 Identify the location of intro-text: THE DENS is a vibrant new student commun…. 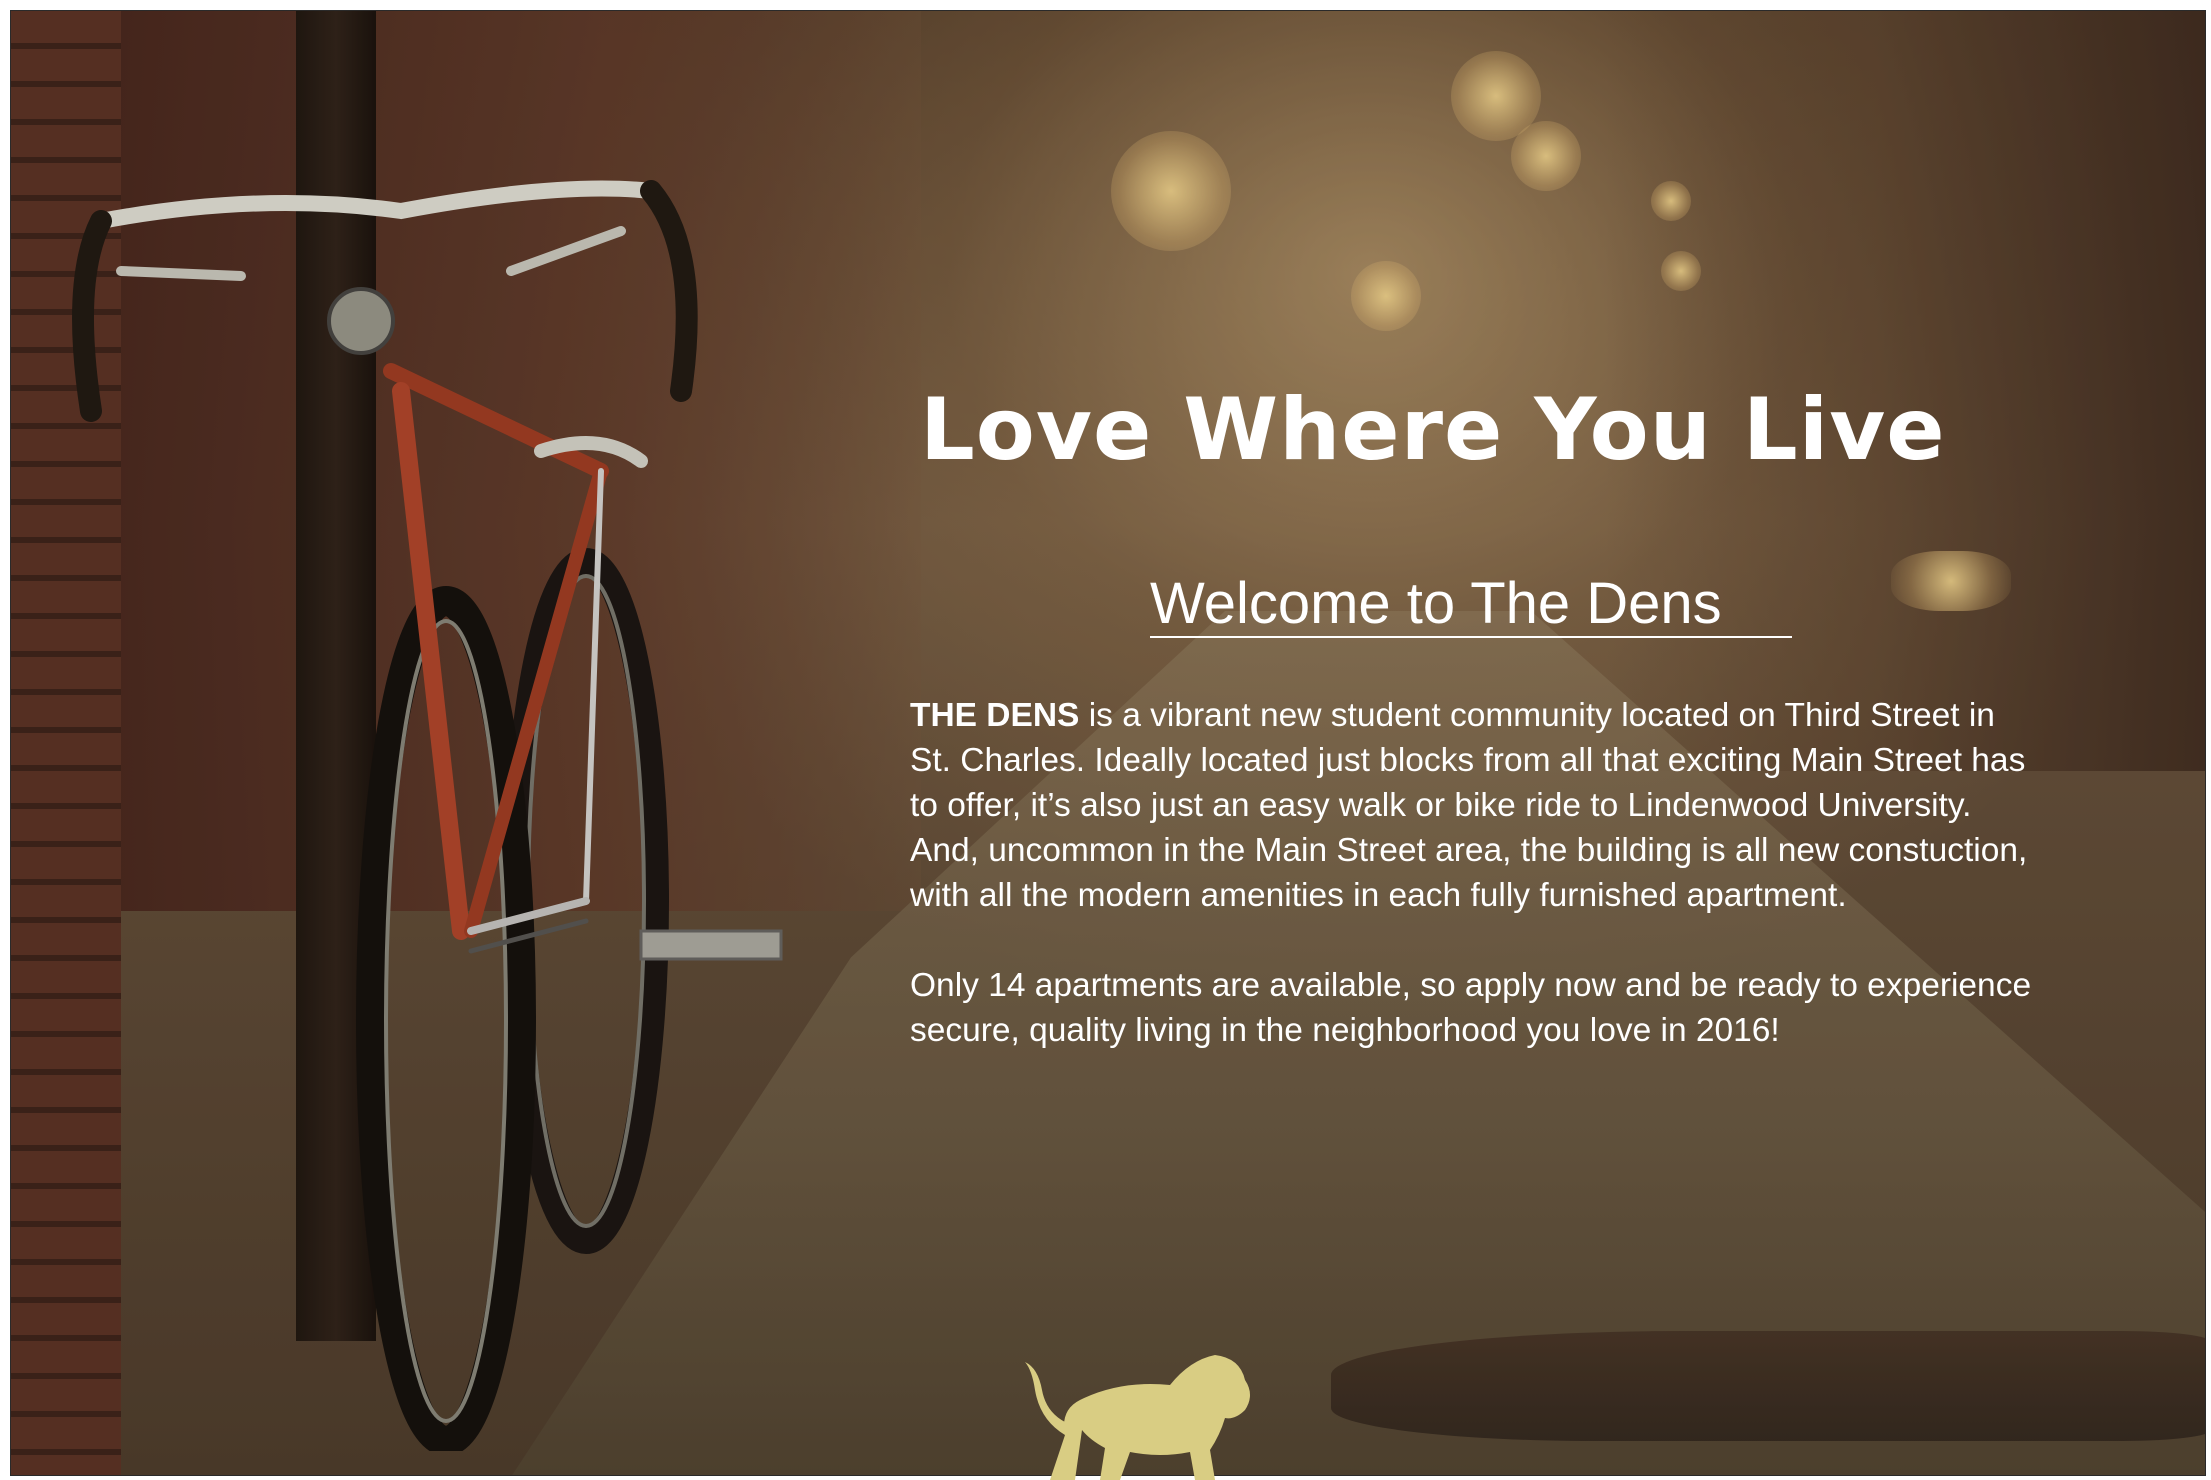
(1475, 873).